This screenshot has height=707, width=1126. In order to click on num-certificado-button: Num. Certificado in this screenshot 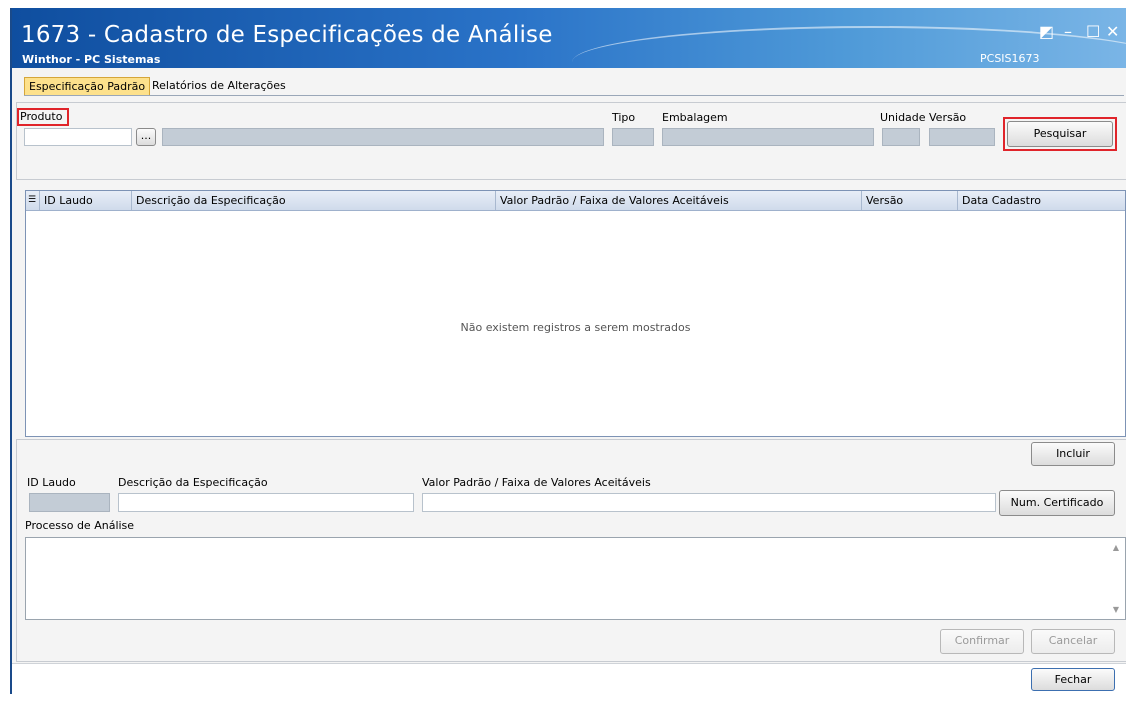, I will do `click(1057, 503)`.